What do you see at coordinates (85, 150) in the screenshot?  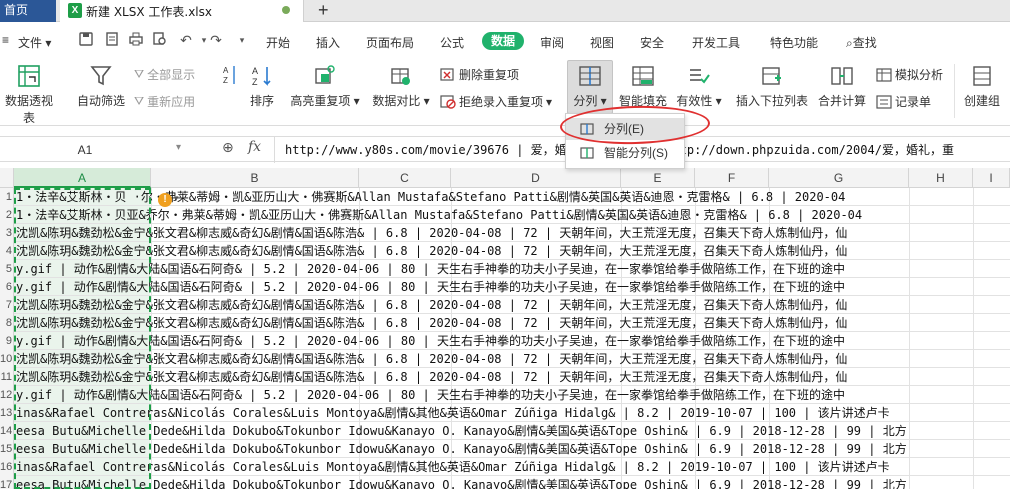 I see `name-box: A1` at bounding box center [85, 150].